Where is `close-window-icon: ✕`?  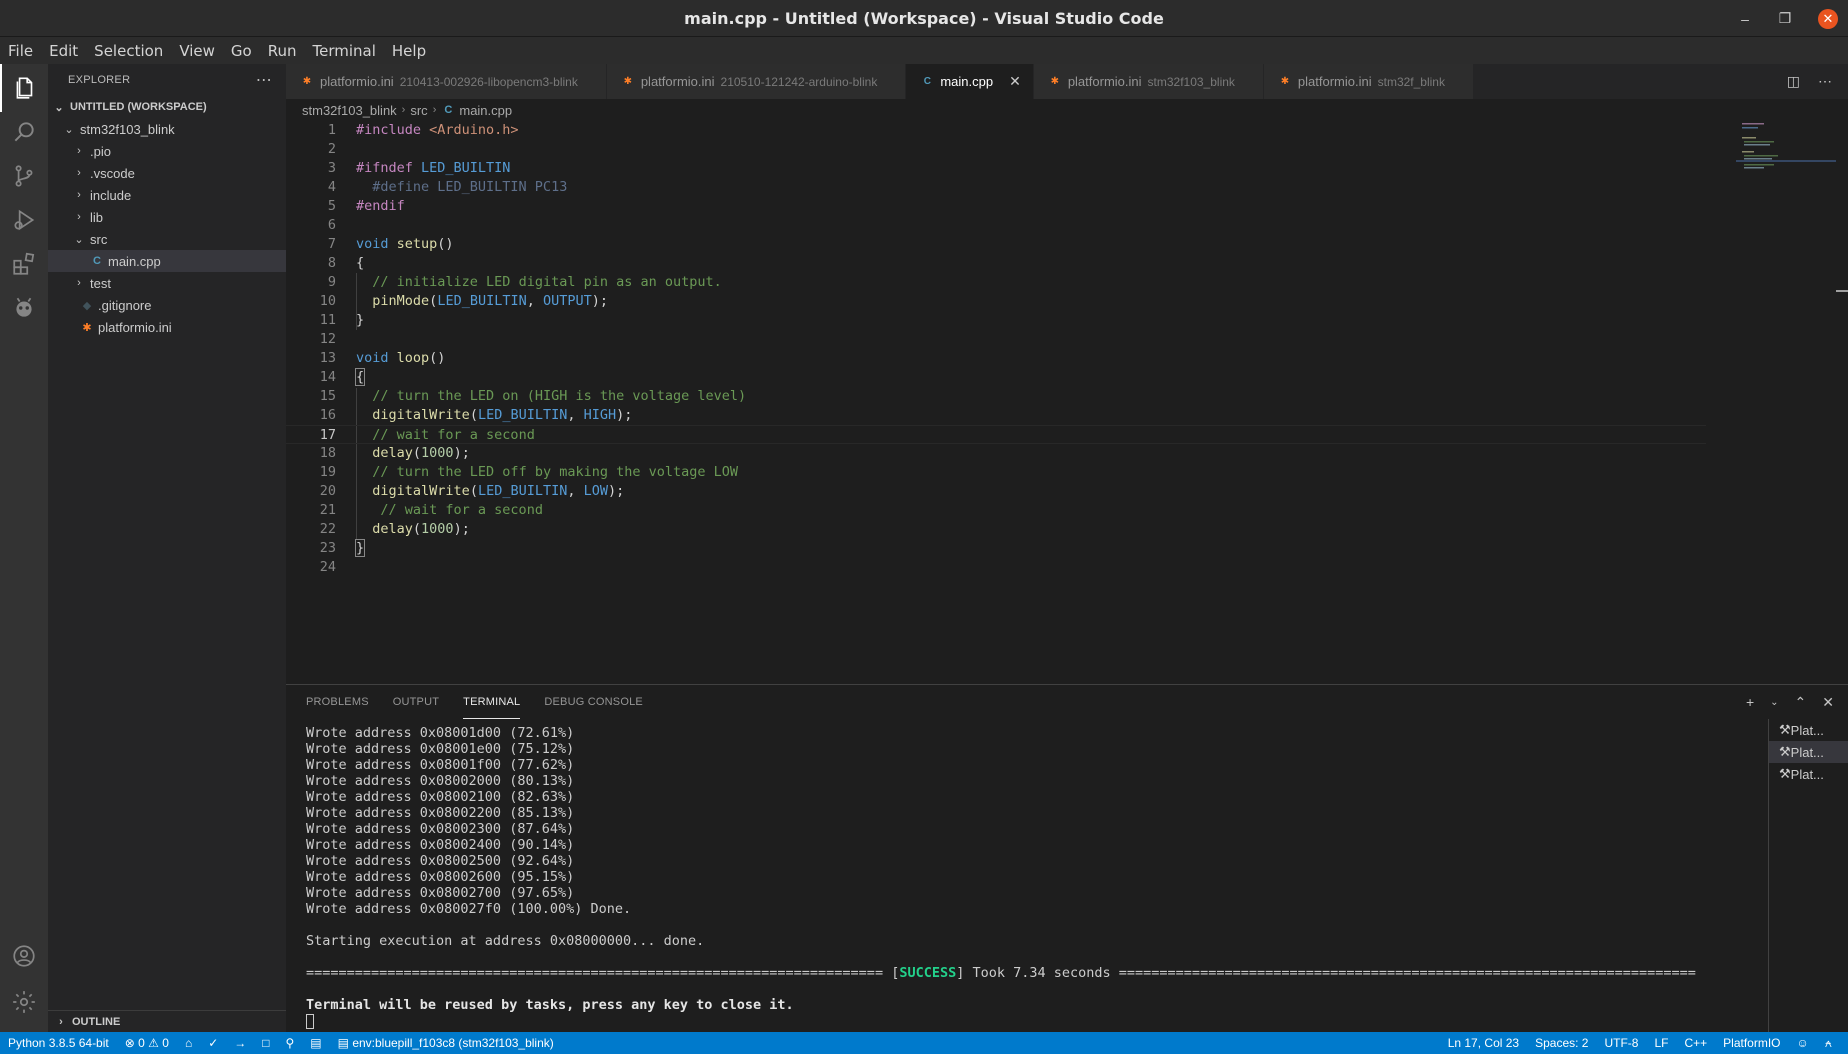
close-window-icon: ✕ is located at coordinates (1828, 18).